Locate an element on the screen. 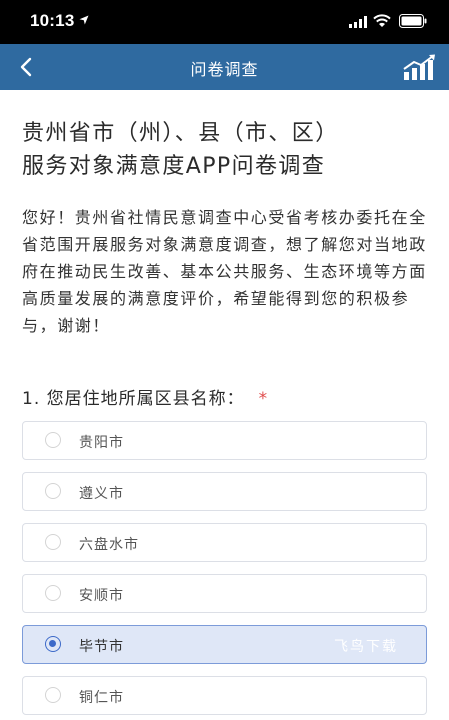  option-zunyi: 遵义市 is located at coordinates (224, 491).